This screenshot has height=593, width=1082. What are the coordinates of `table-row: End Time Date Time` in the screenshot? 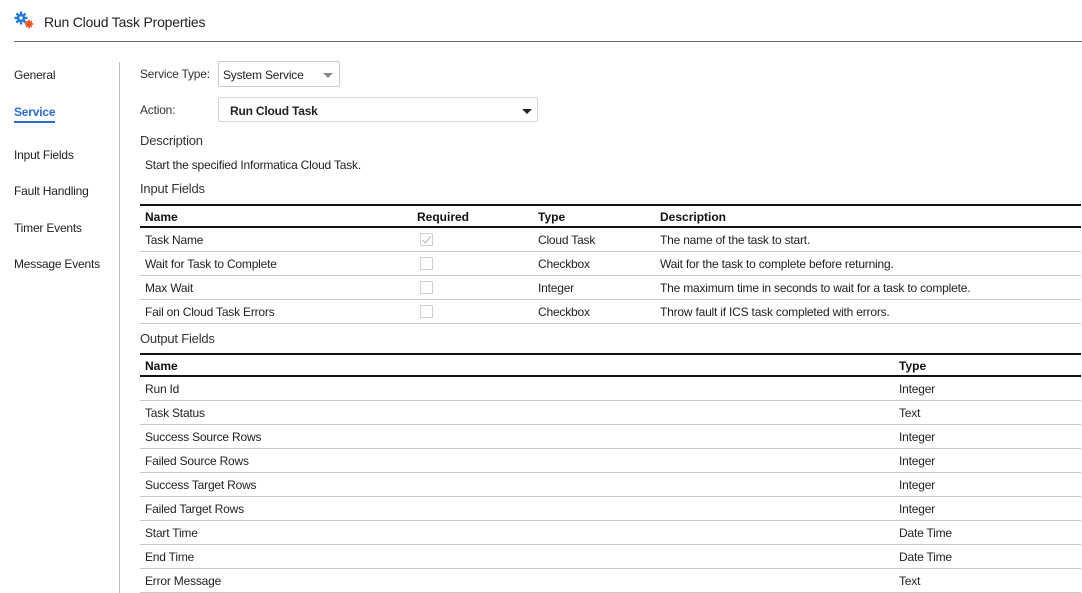 It's located at (610, 557).